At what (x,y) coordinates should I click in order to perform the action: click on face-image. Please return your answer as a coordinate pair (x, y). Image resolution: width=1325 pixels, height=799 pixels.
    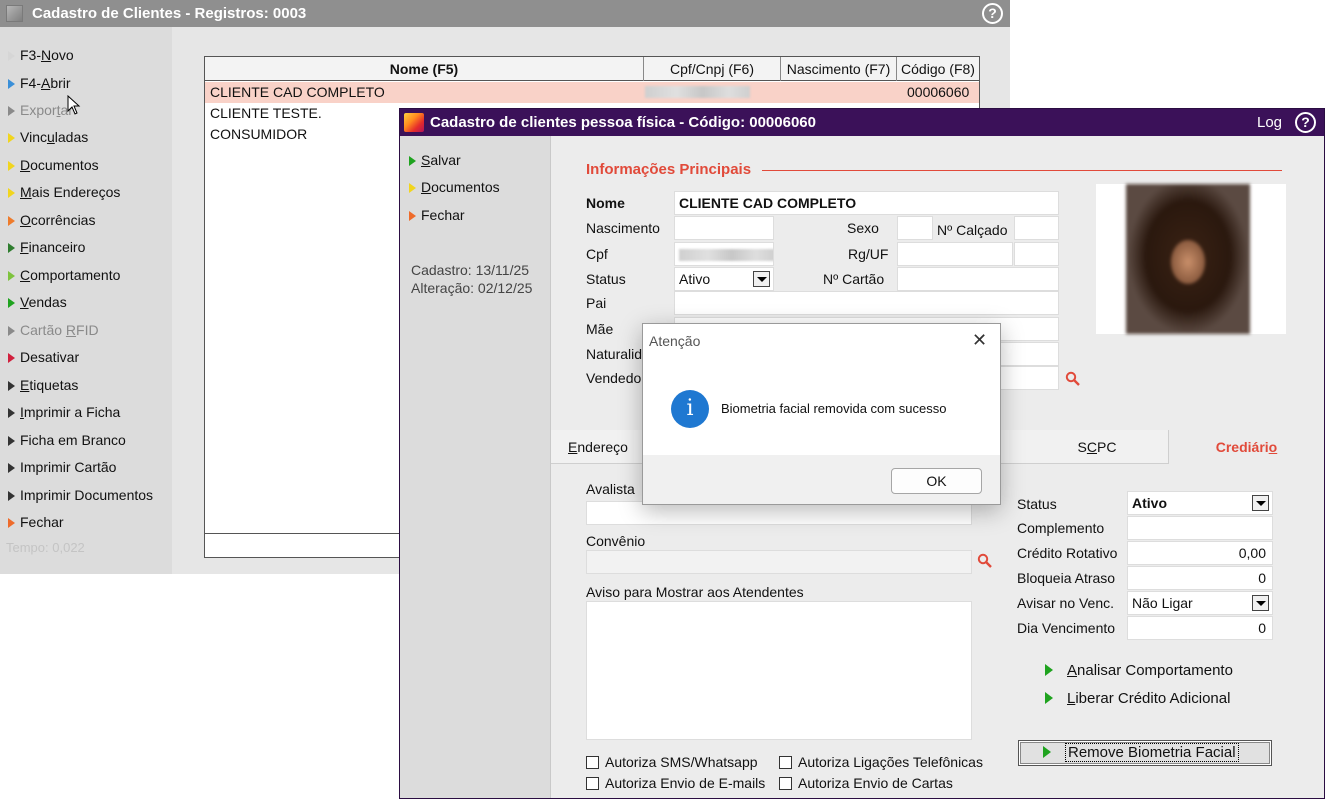
    Looking at the image, I should click on (1188, 259).